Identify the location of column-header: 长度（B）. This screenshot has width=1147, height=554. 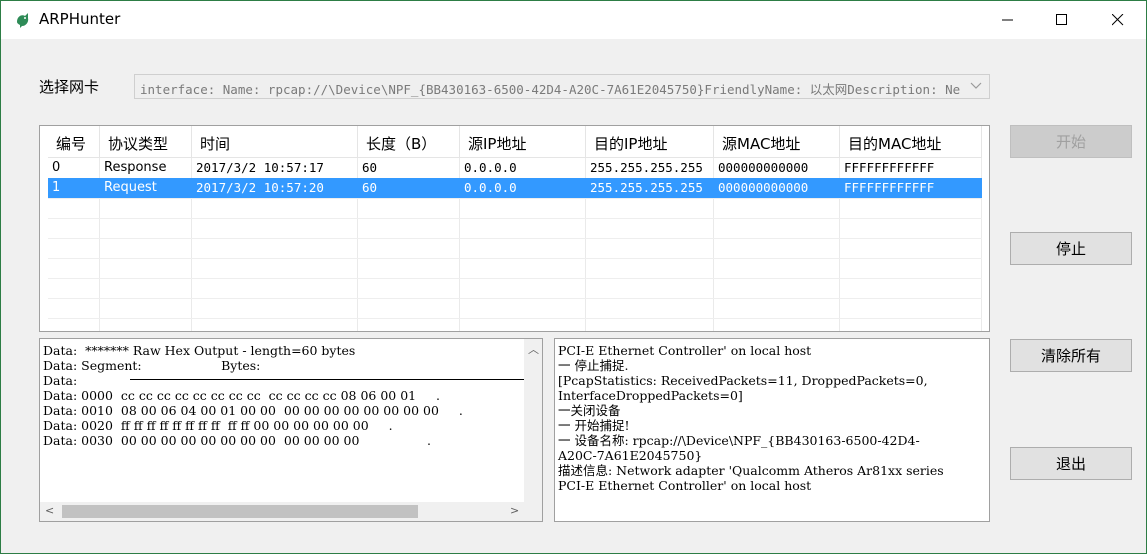
(409, 142).